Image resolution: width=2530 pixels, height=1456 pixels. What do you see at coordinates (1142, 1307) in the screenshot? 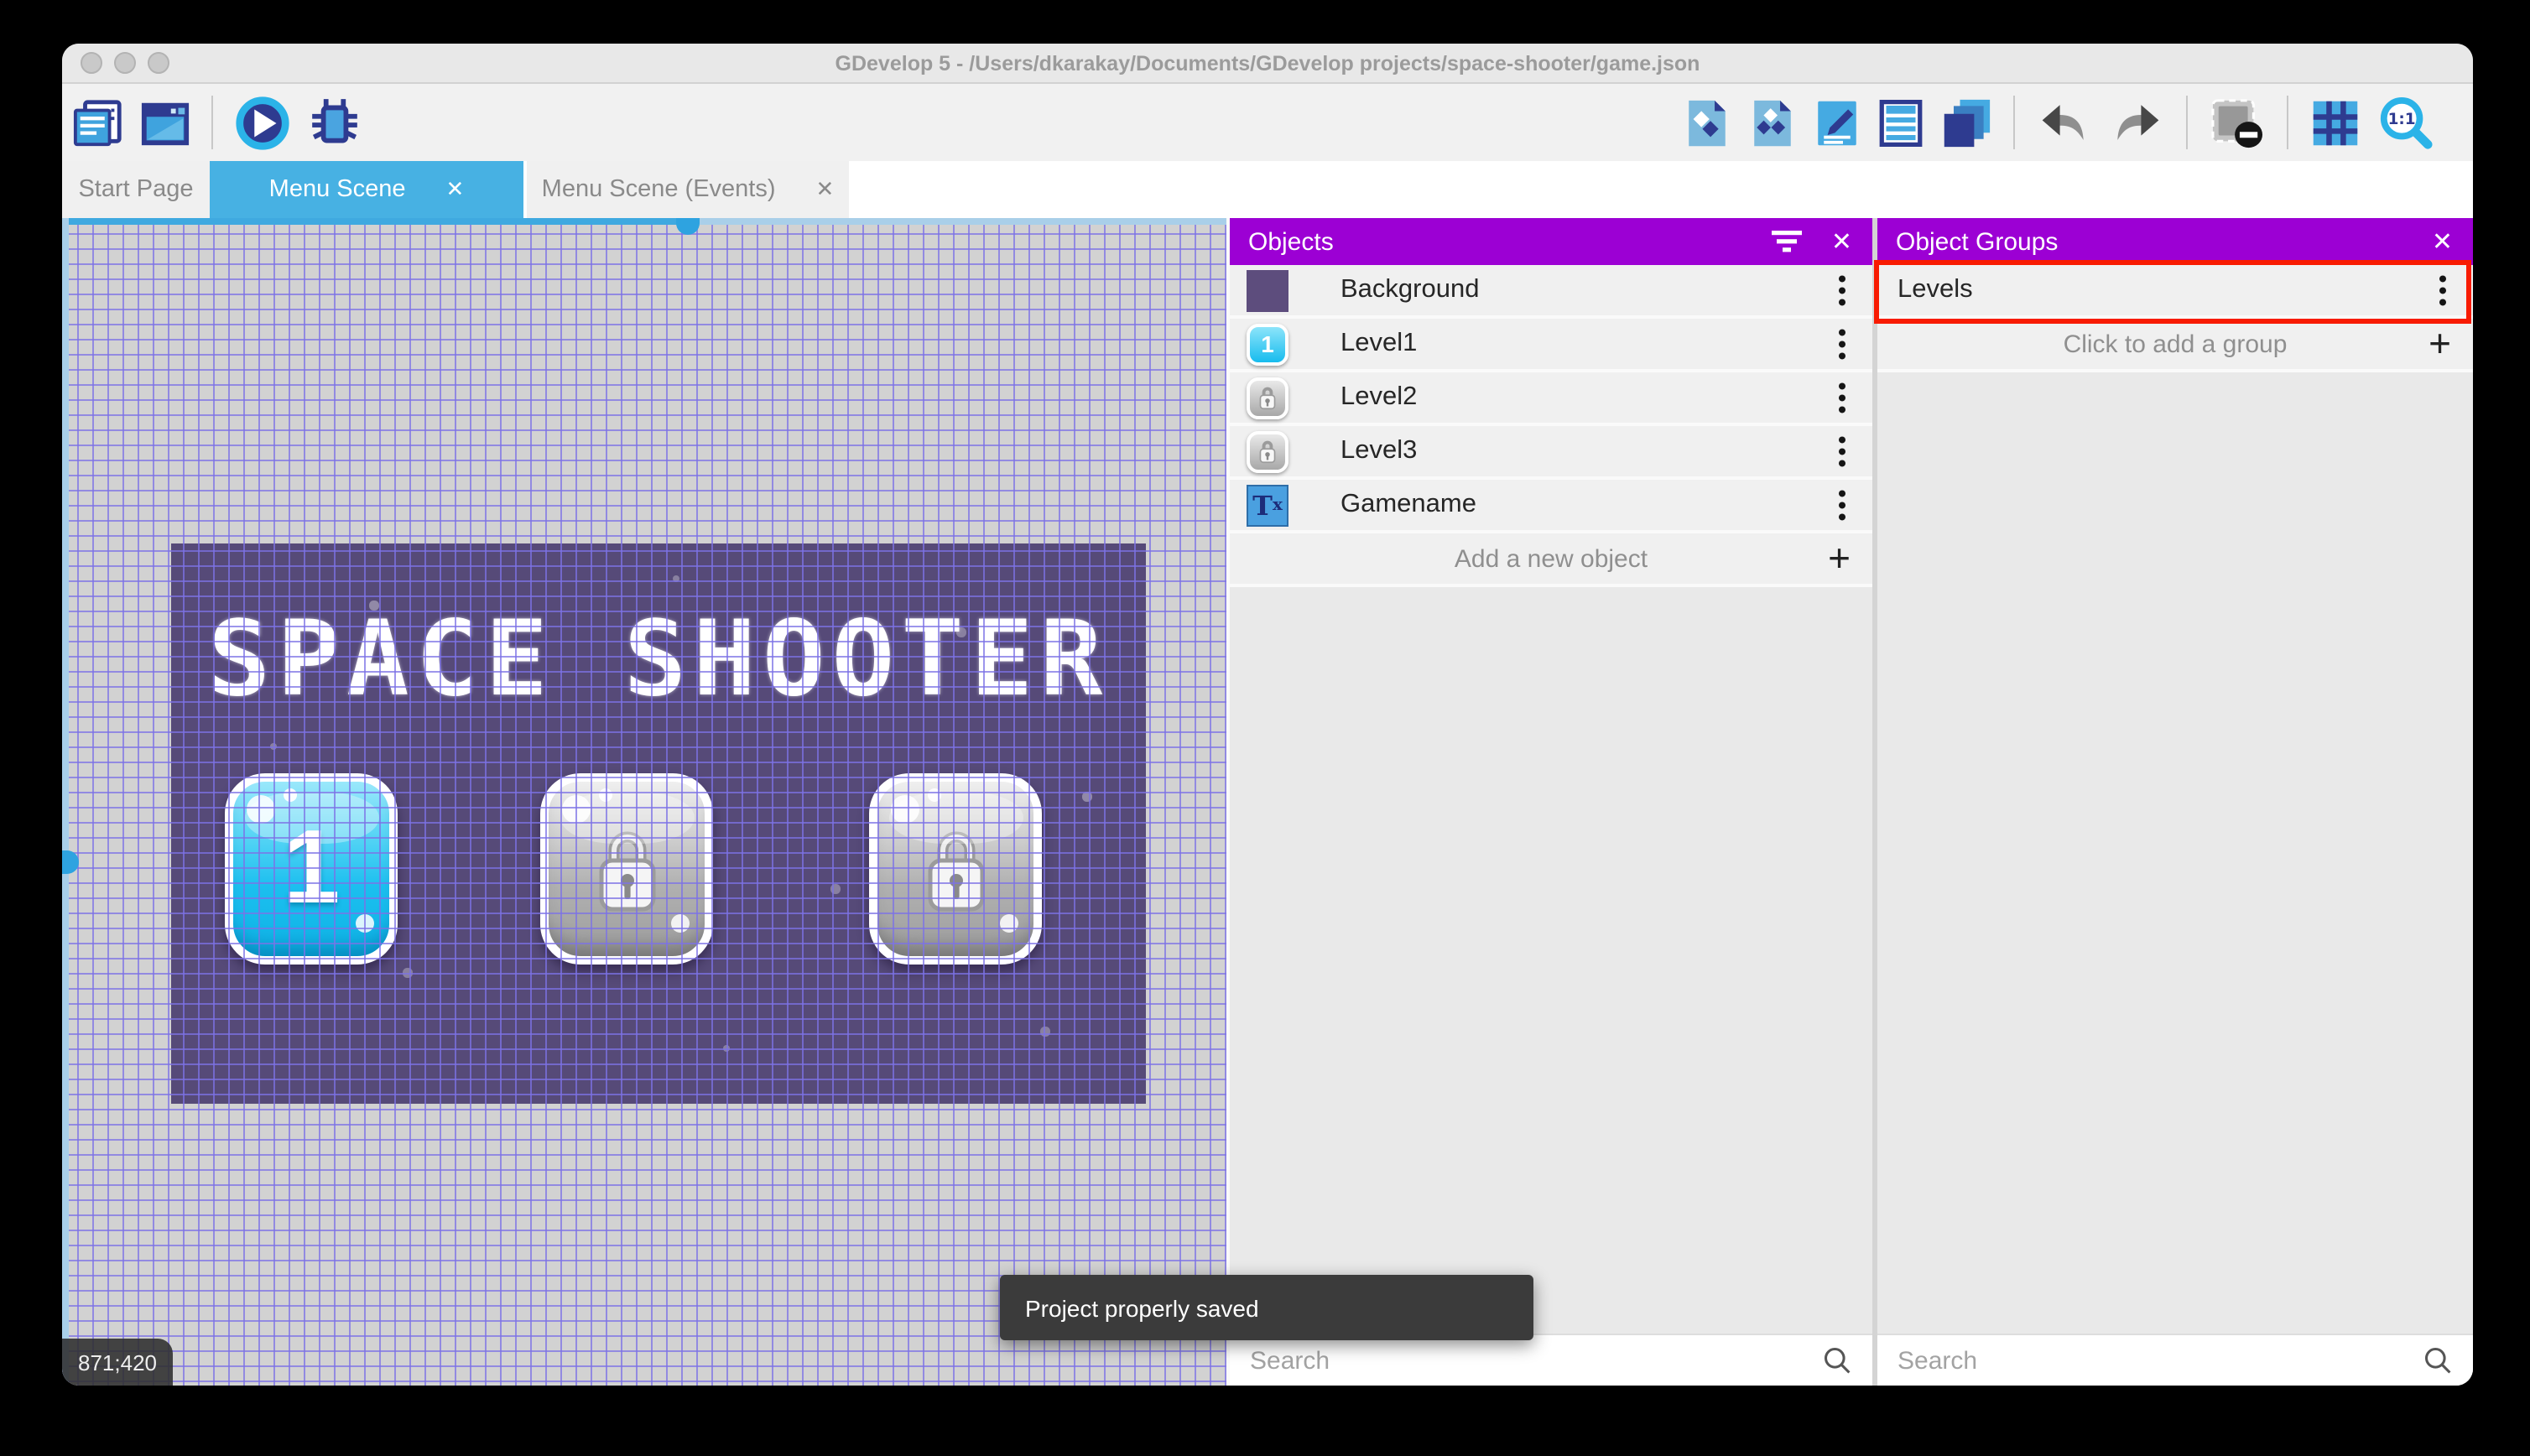
I see `toast-message: Project properly saved` at bounding box center [1142, 1307].